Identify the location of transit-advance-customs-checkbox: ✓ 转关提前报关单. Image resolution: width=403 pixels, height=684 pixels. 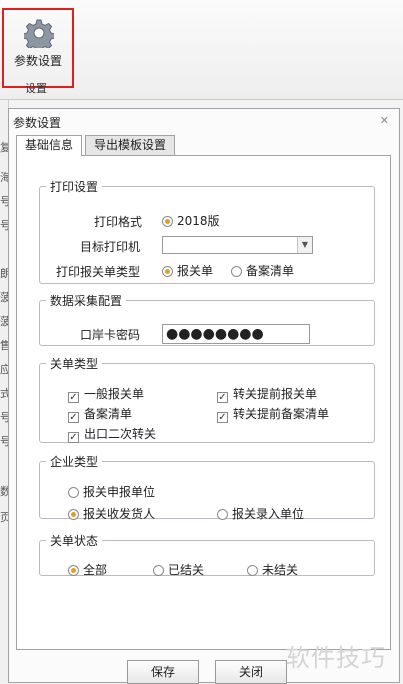
(267, 395).